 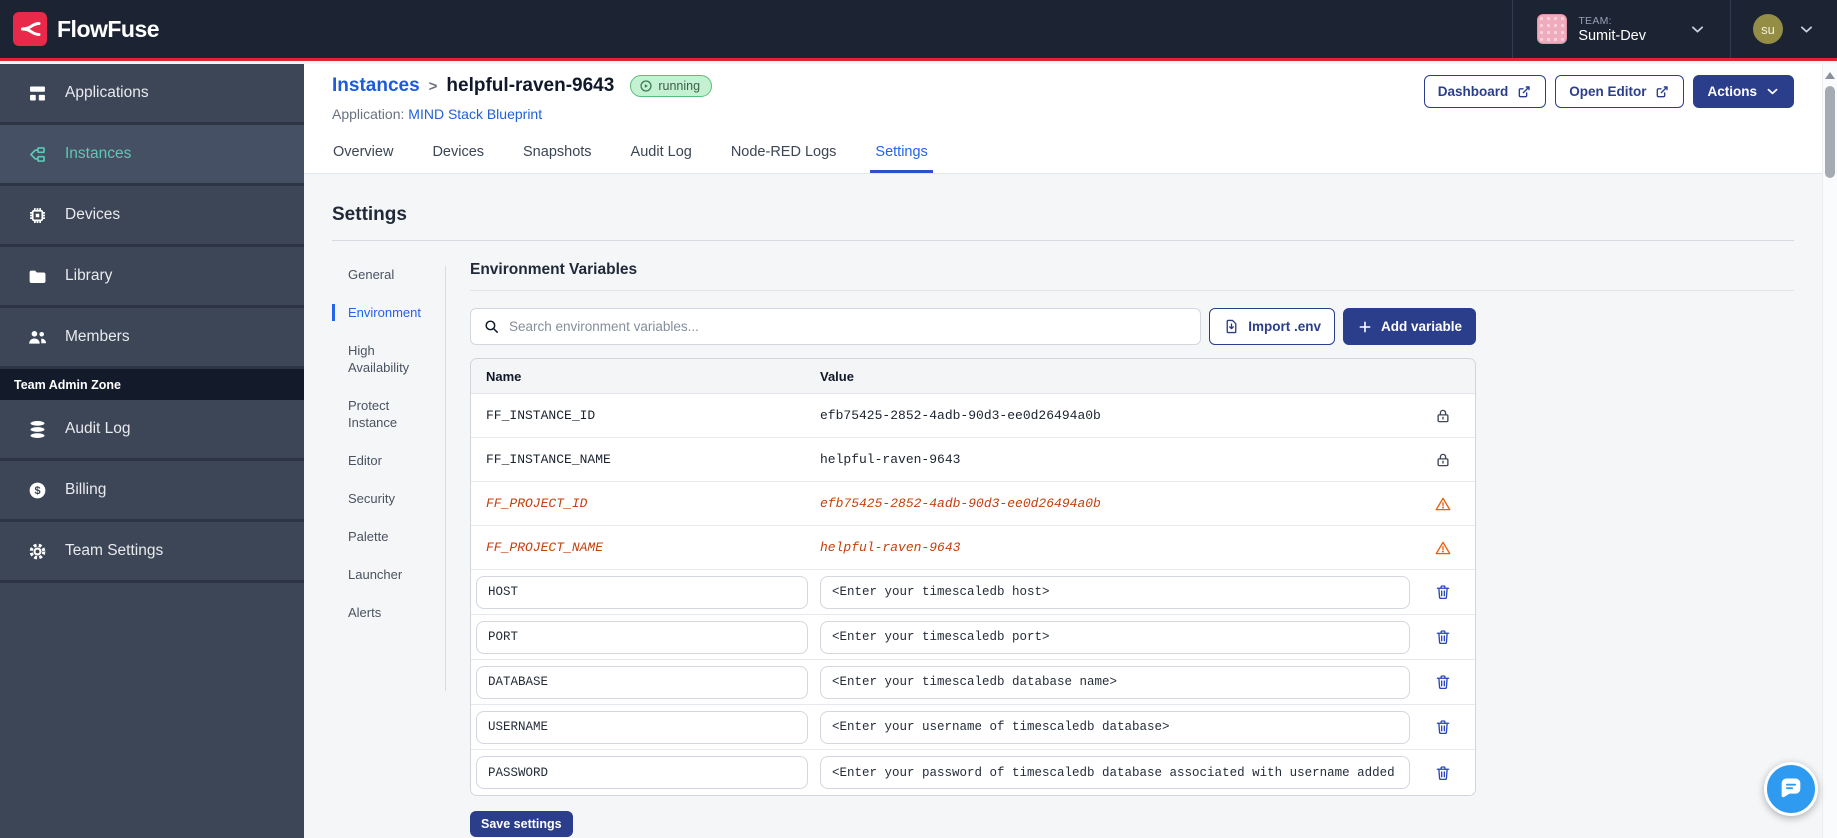 I want to click on subnav-editor: Editor, so click(x=384, y=460).